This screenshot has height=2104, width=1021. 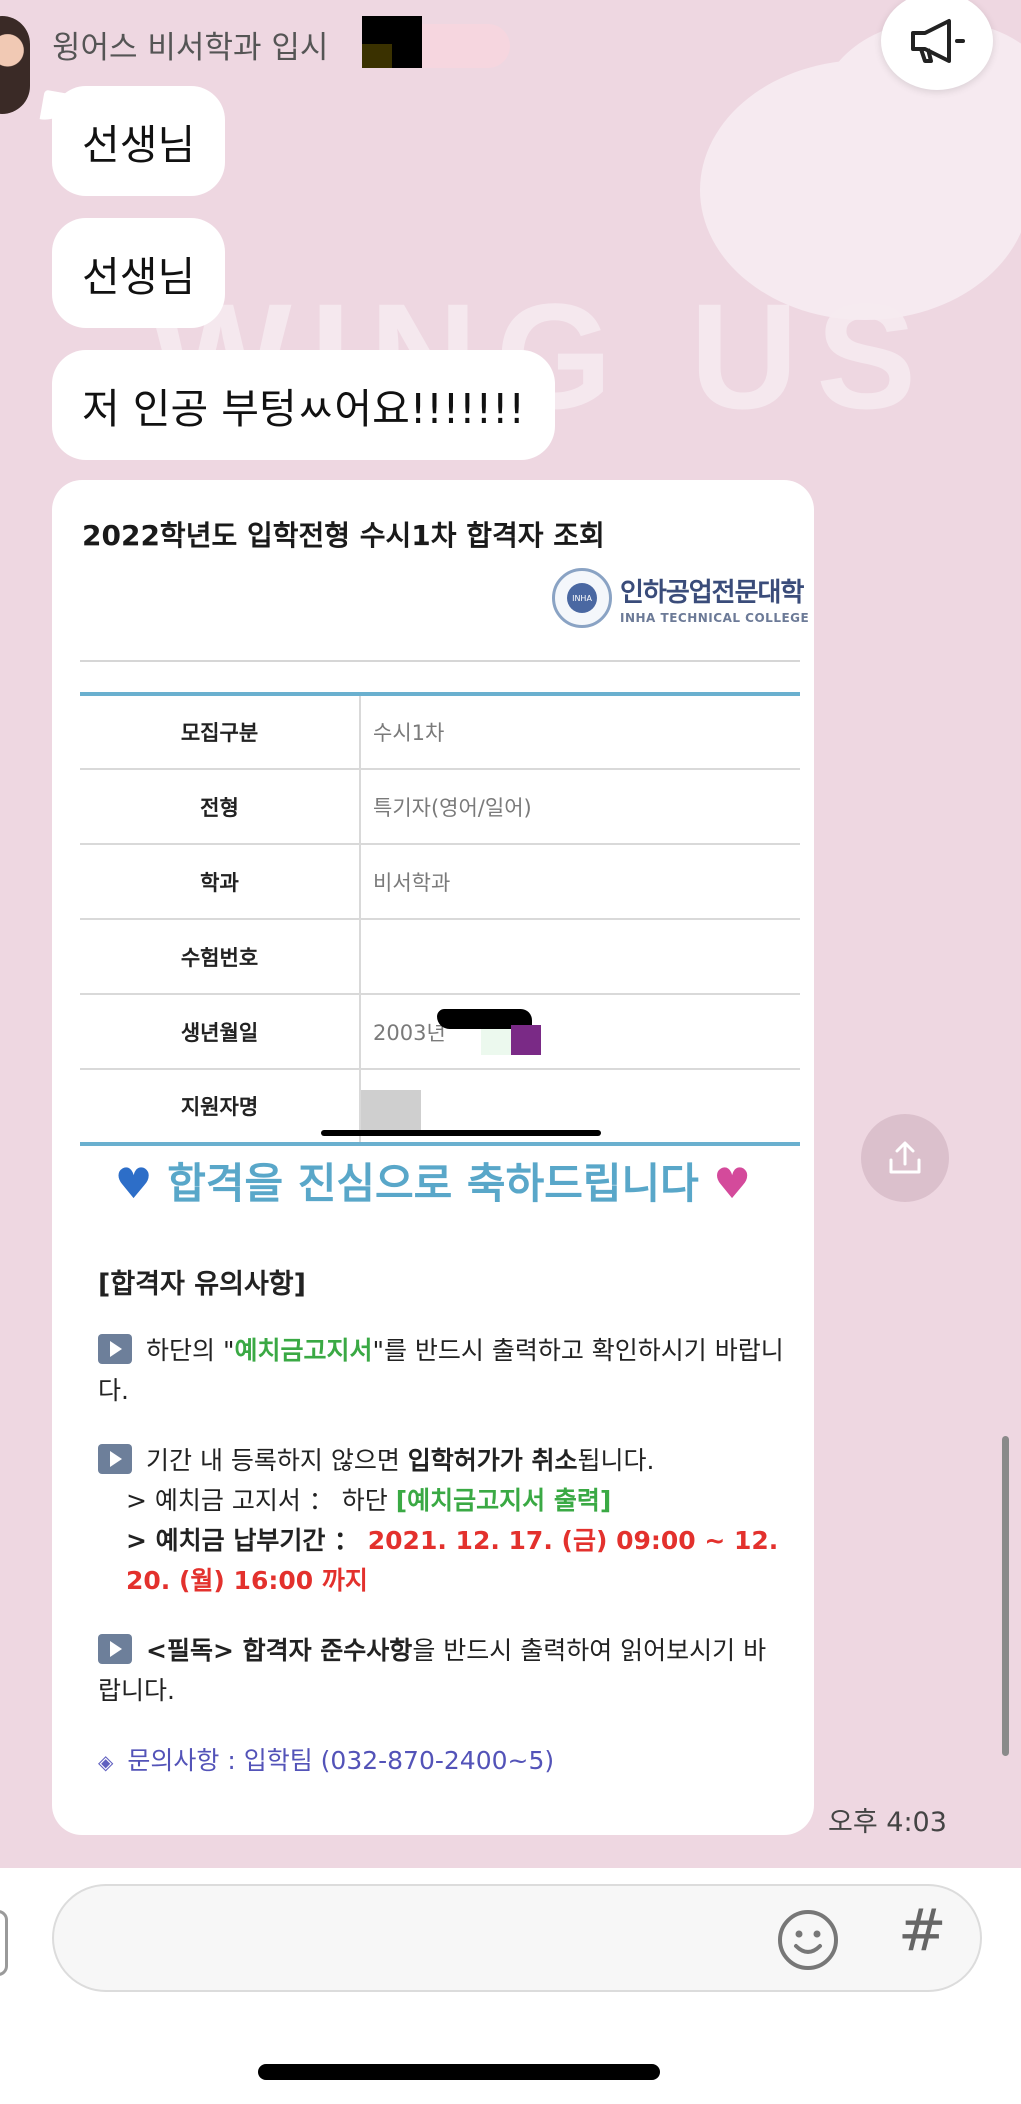 What do you see at coordinates (220, 807) in the screenshot?
I see `row-label: 전형` at bounding box center [220, 807].